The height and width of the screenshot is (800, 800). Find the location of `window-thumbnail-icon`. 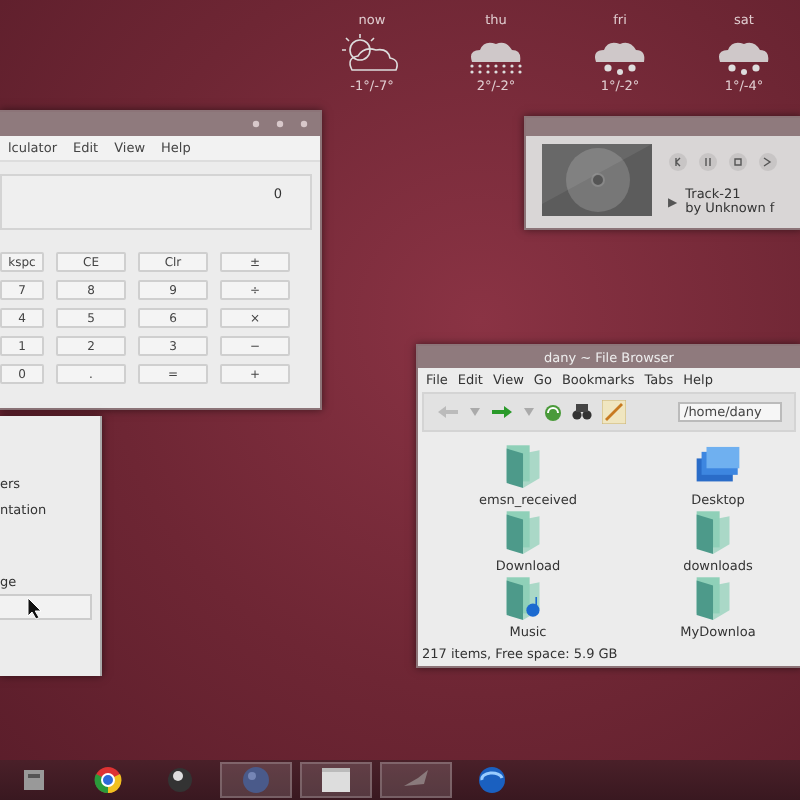

window-thumbnail-icon is located at coordinates (336, 780).